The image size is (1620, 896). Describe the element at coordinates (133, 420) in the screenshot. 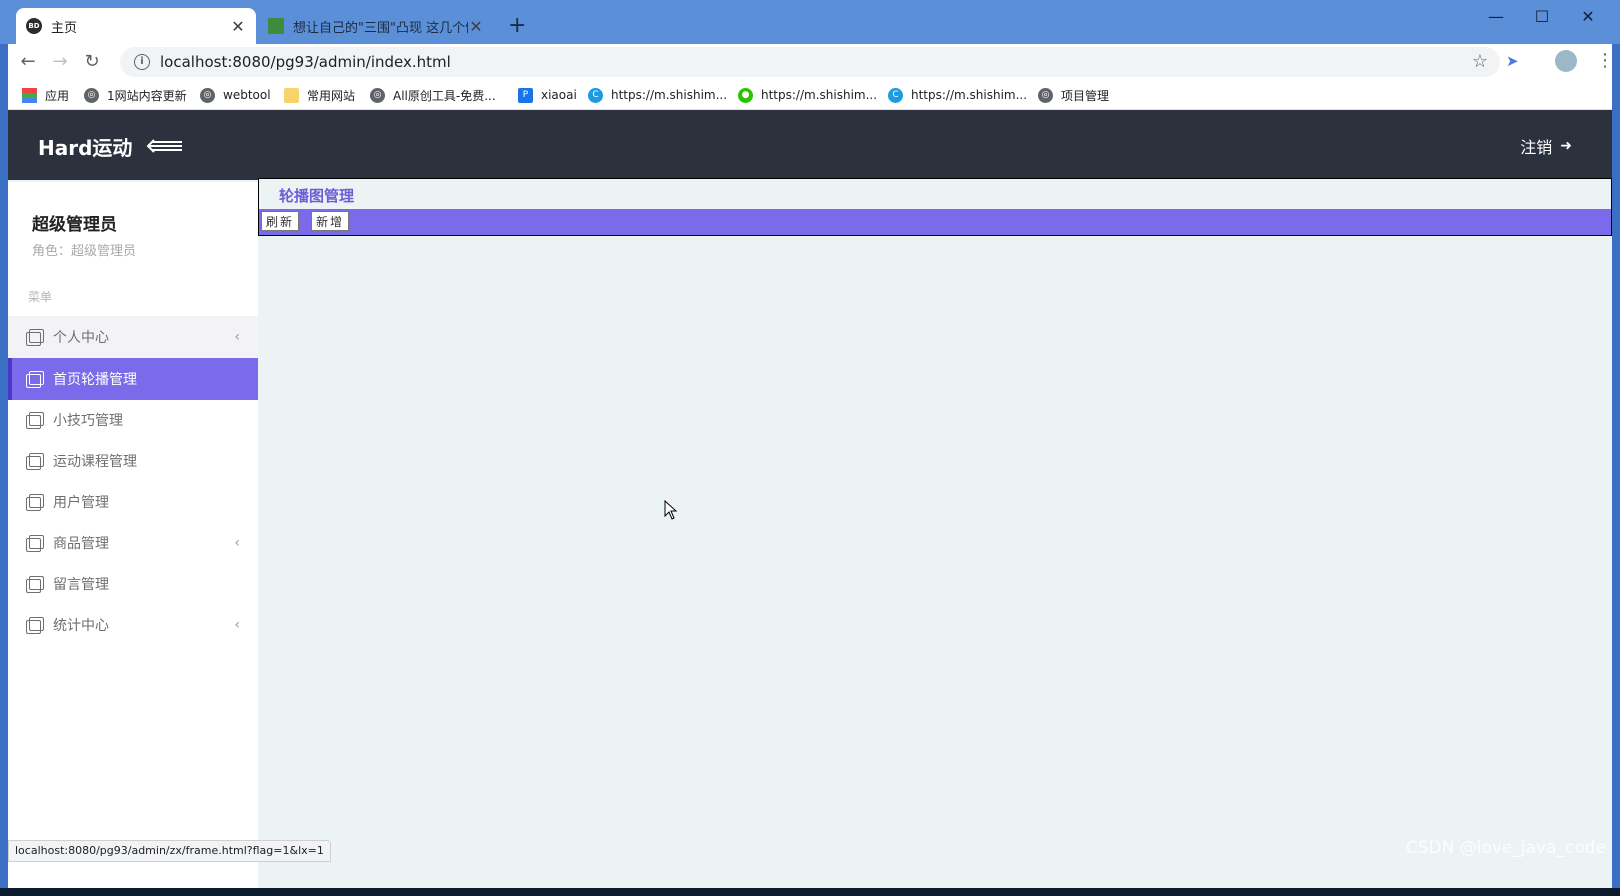

I see `sidebar-item-tips: 小技巧管理` at that location.